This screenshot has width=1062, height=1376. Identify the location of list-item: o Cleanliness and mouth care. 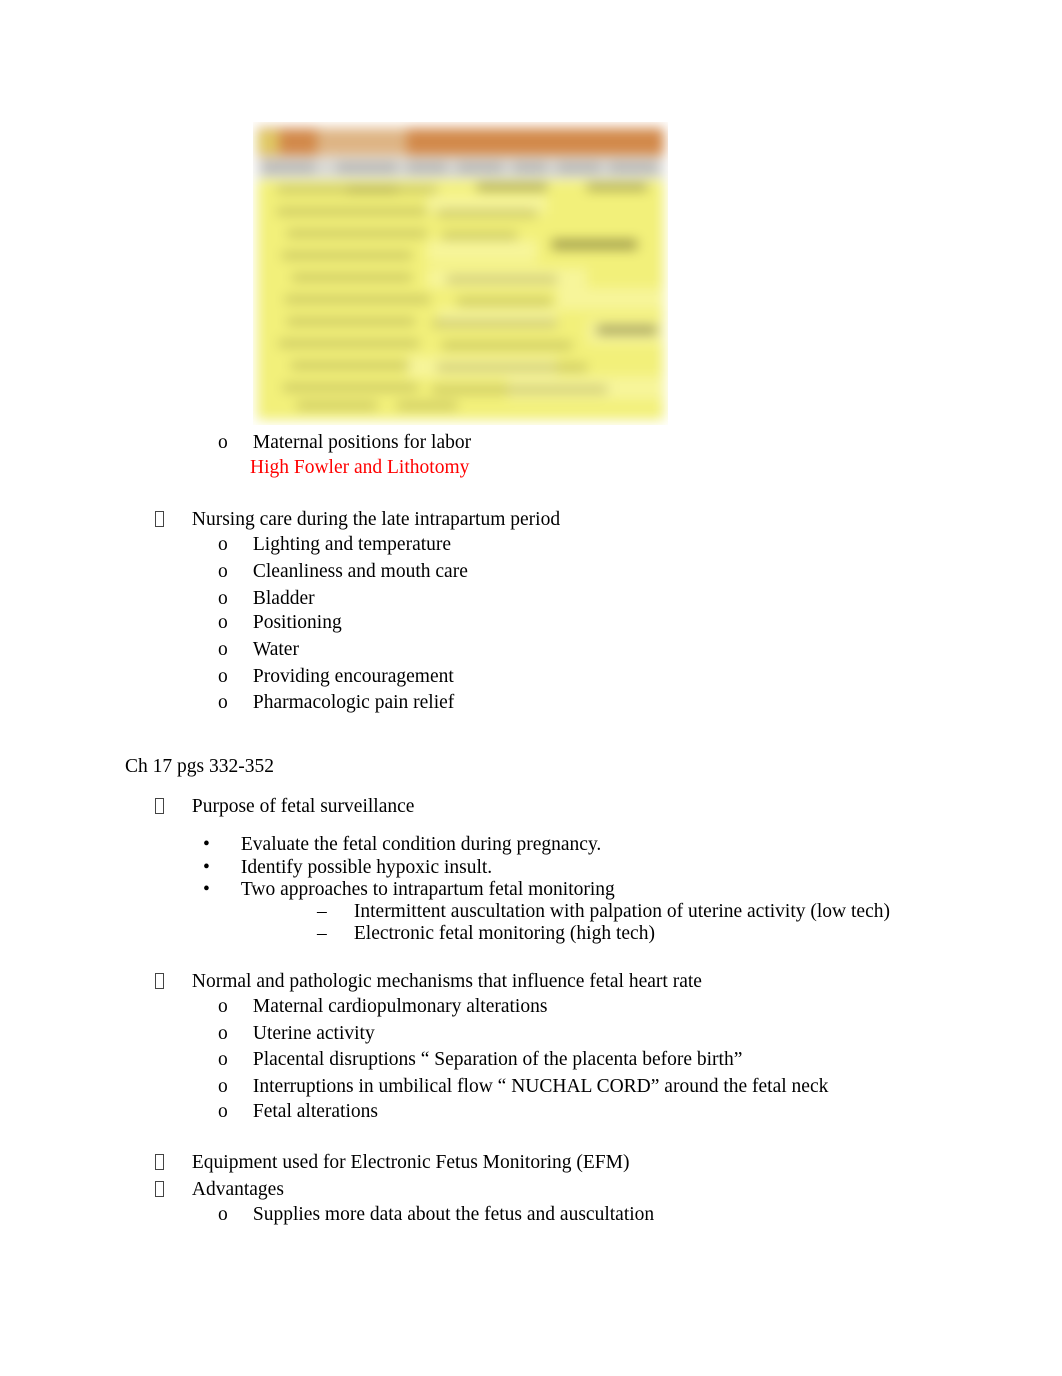
(343, 572).